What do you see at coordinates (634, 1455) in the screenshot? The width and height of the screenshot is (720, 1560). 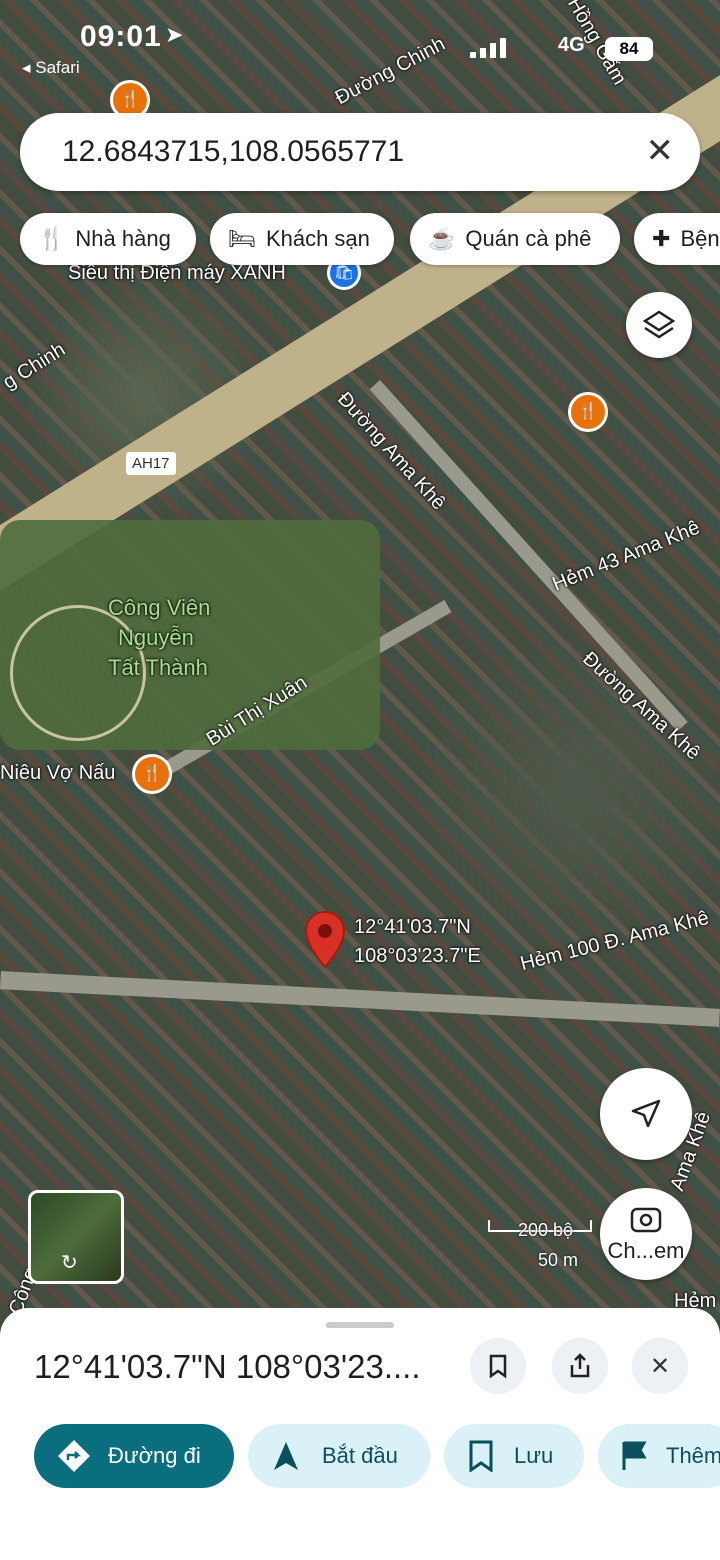 I see `flag-icon` at bounding box center [634, 1455].